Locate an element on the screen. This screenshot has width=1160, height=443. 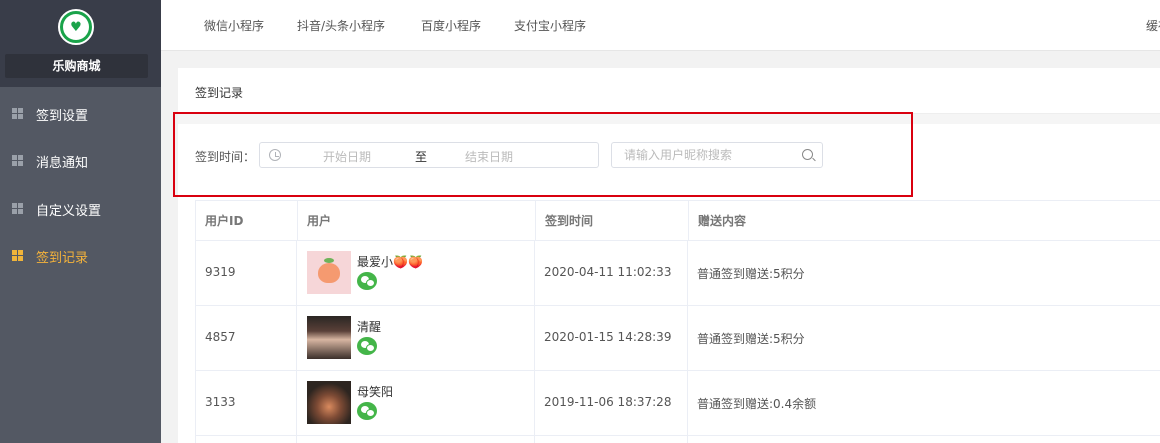
column-header-user-id: 用户ID is located at coordinates (247, 221).